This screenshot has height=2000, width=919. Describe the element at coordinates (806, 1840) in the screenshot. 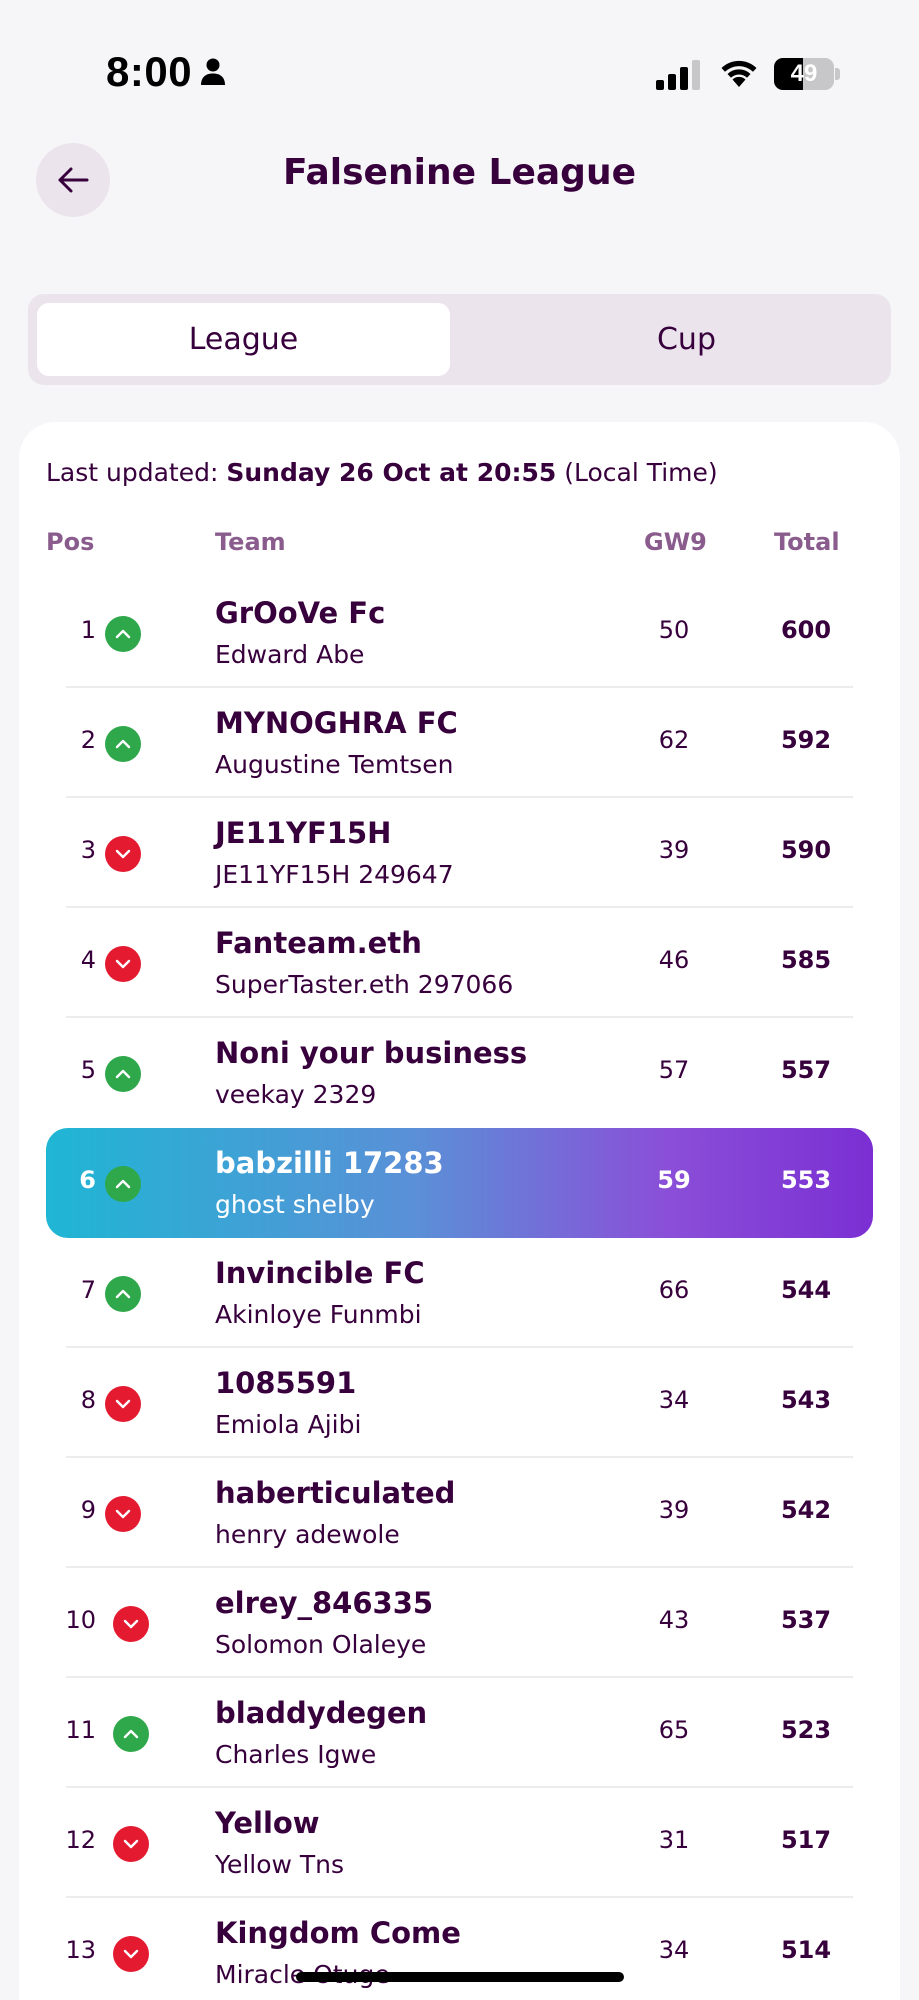

I see `row-total-points: 517` at that location.